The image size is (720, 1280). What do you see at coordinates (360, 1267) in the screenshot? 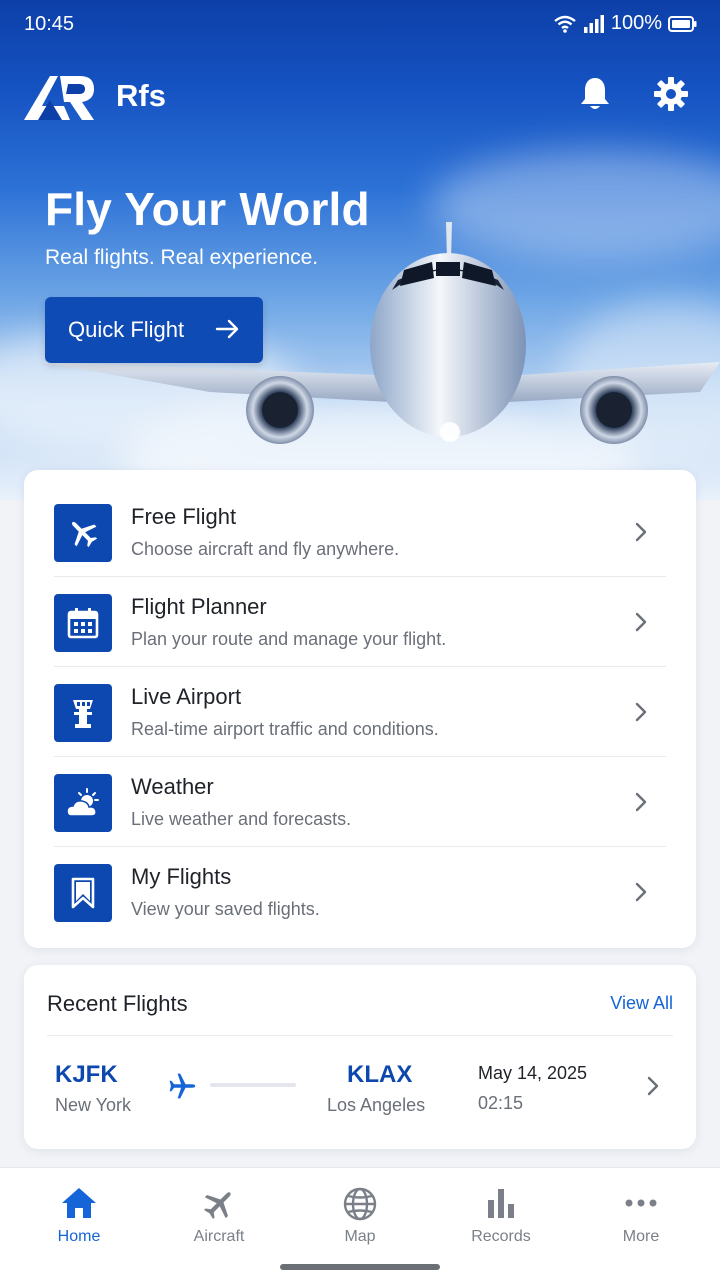
I see `home-indicator` at bounding box center [360, 1267].